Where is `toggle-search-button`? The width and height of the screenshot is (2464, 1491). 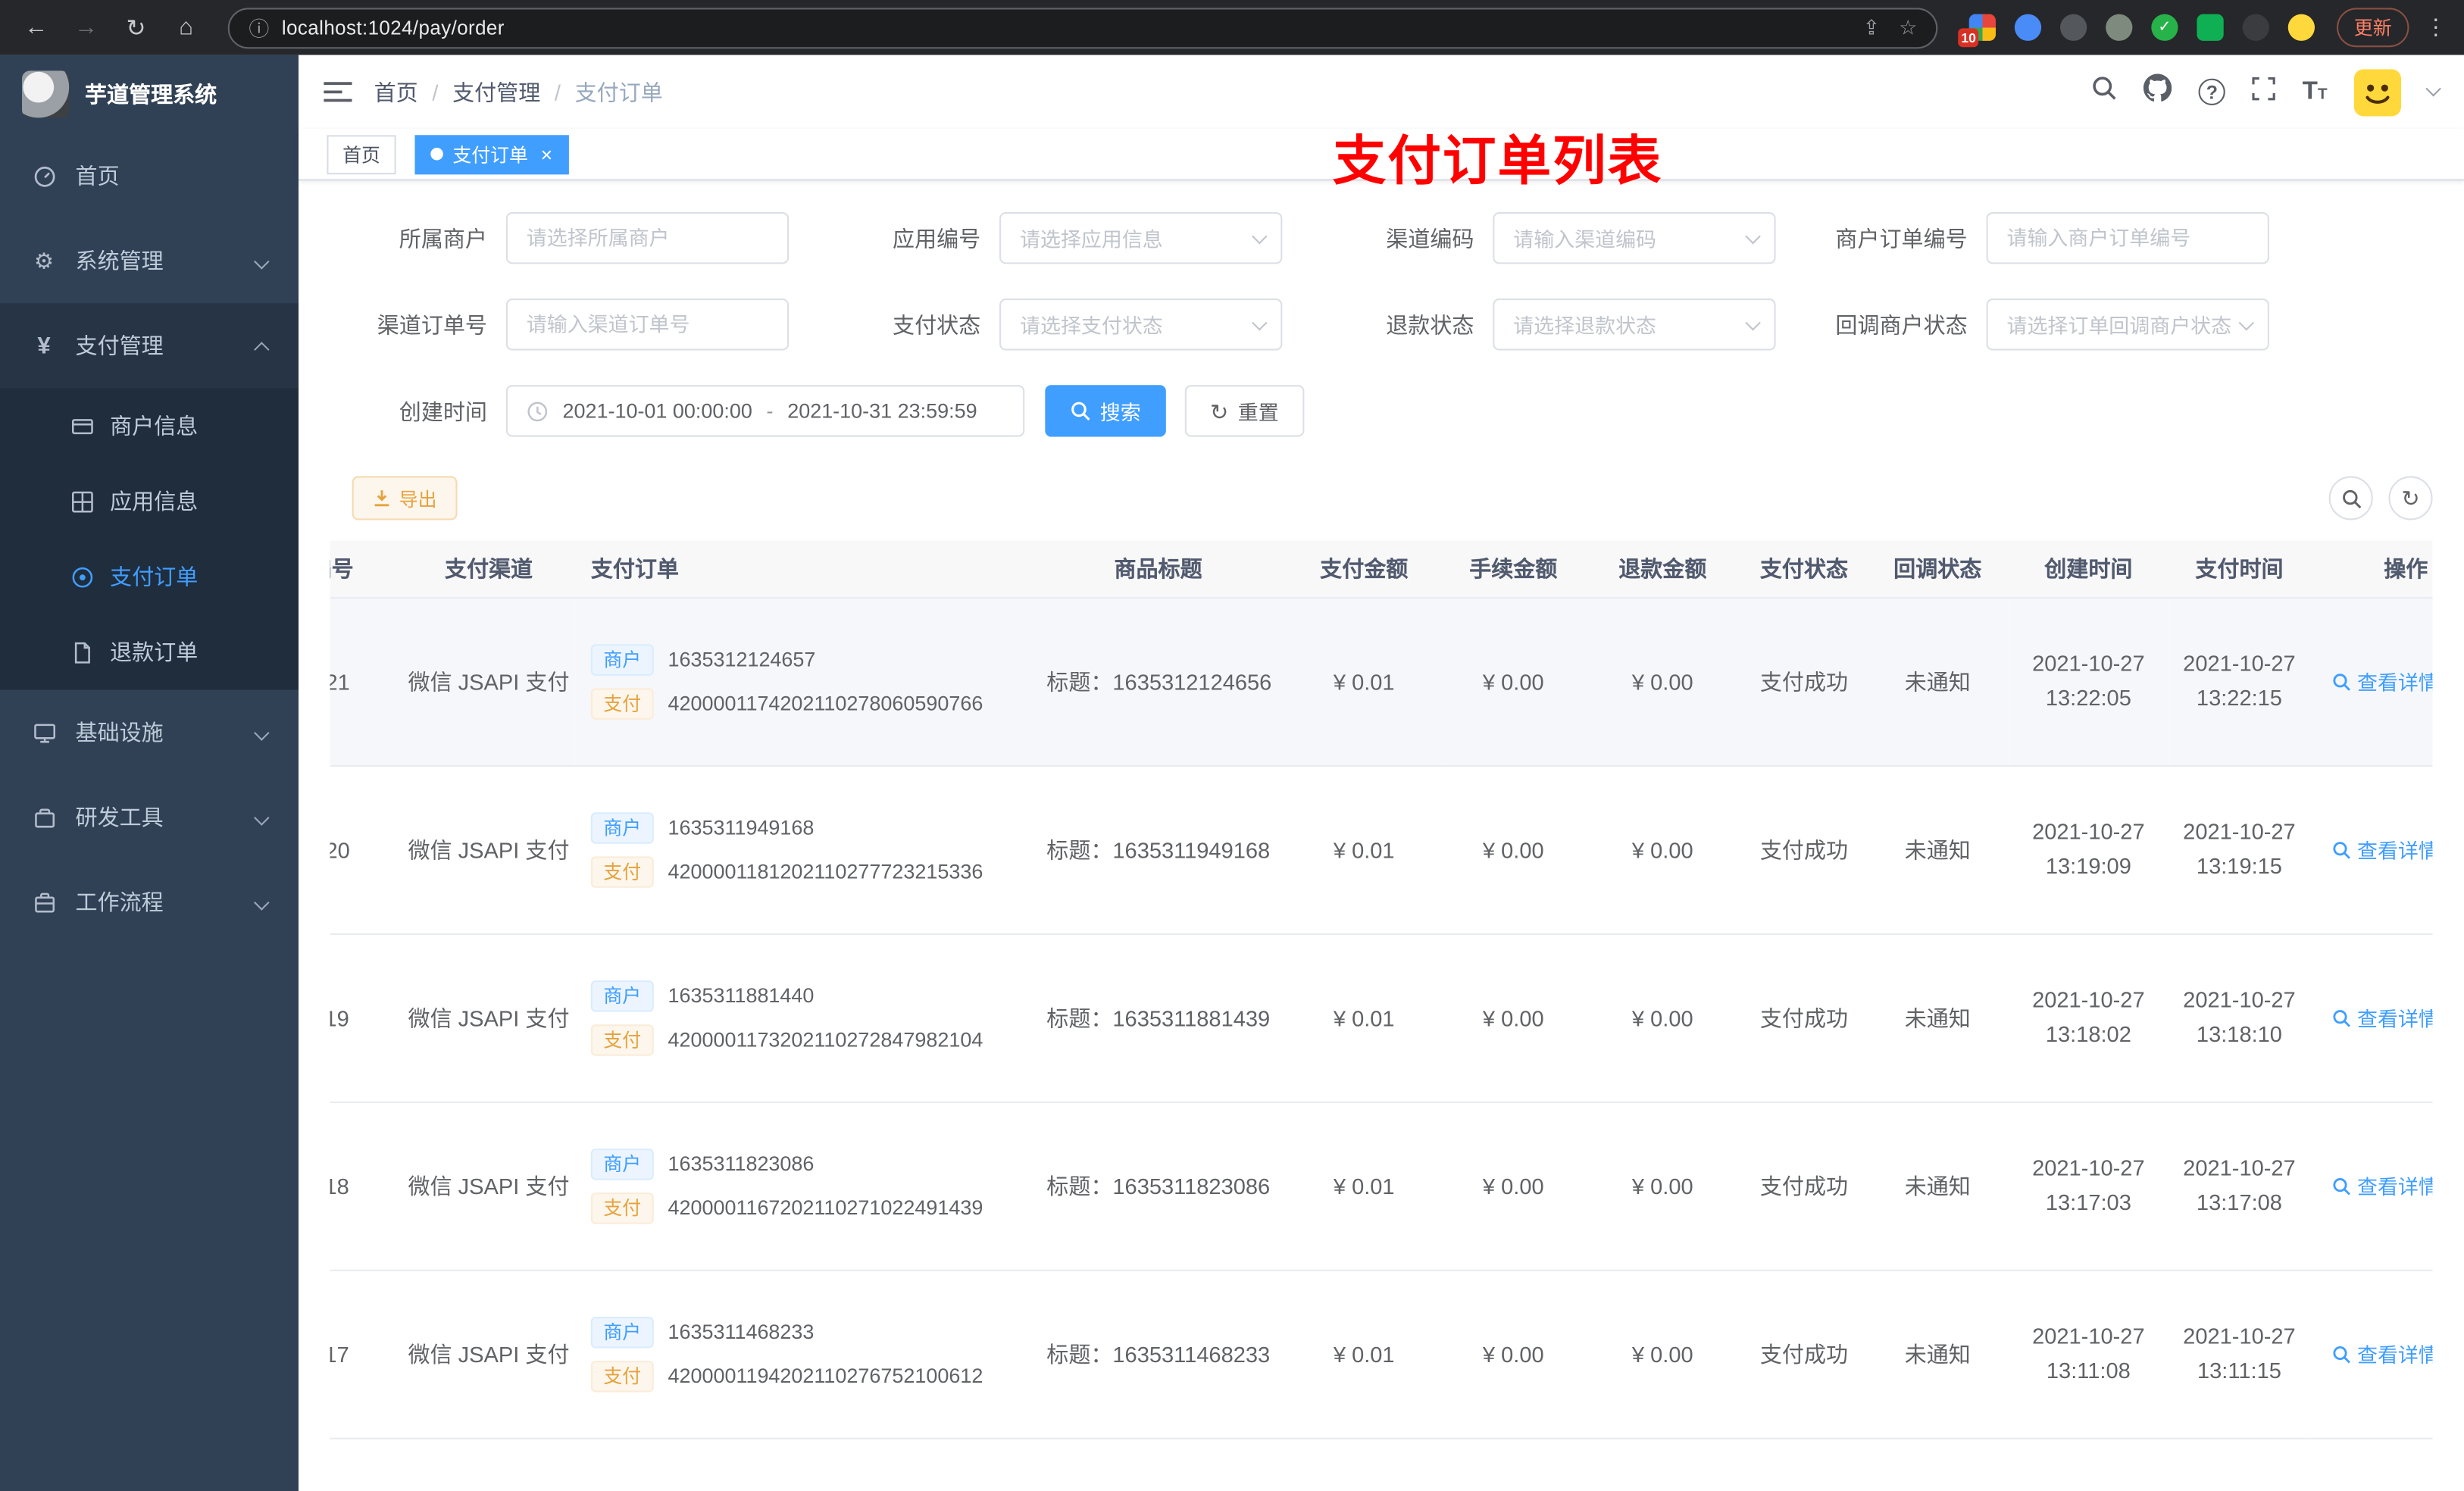 toggle-search-button is located at coordinates (2350, 498).